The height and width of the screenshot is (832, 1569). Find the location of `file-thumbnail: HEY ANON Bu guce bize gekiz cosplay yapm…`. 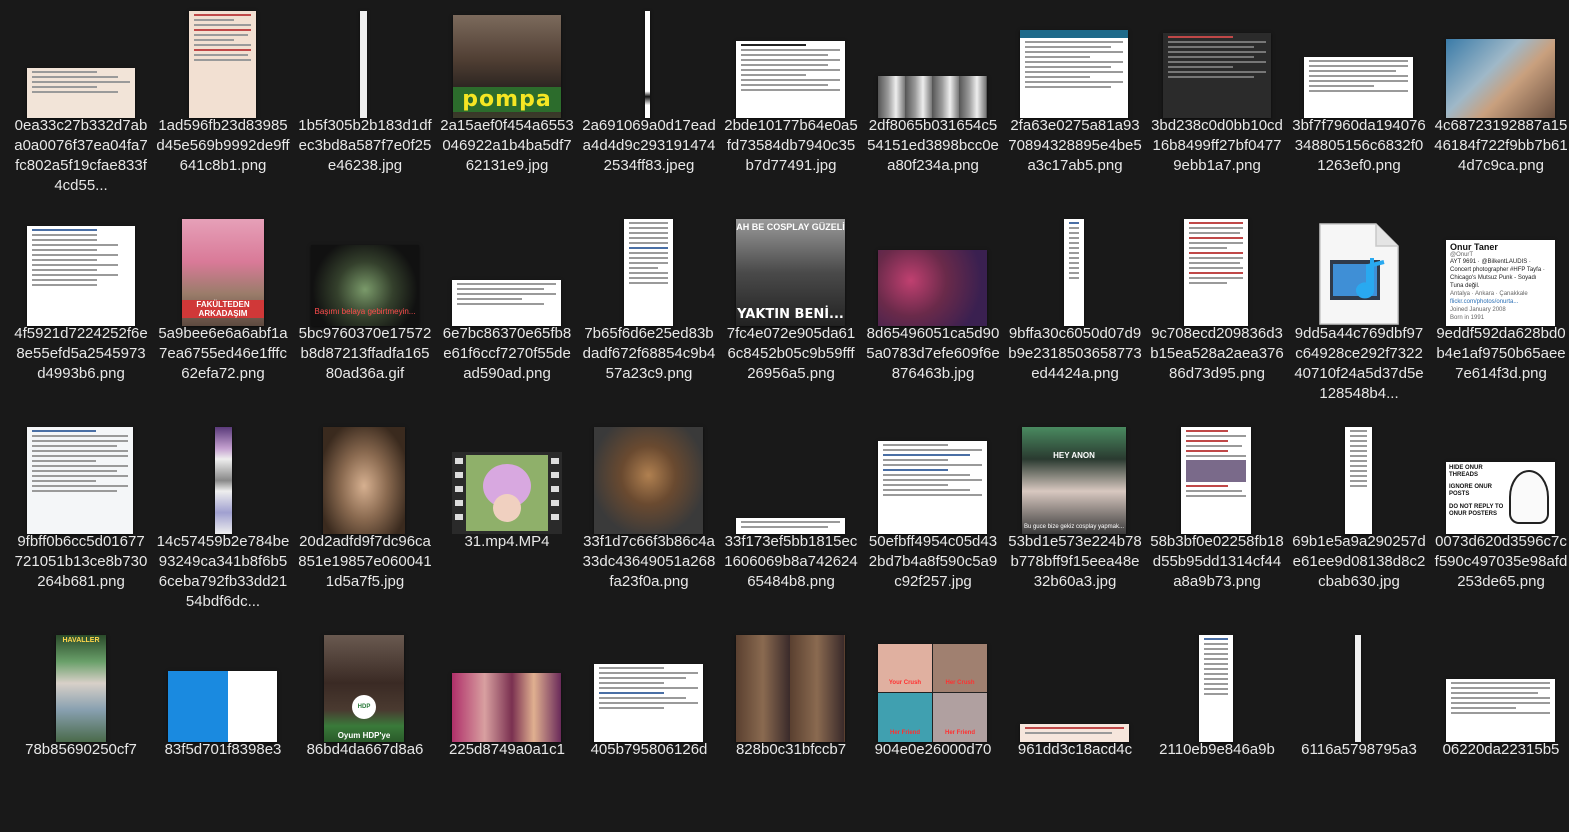

file-thumbnail: HEY ANON Bu guce bize gekiz cosplay yapm… is located at coordinates (1074, 480).